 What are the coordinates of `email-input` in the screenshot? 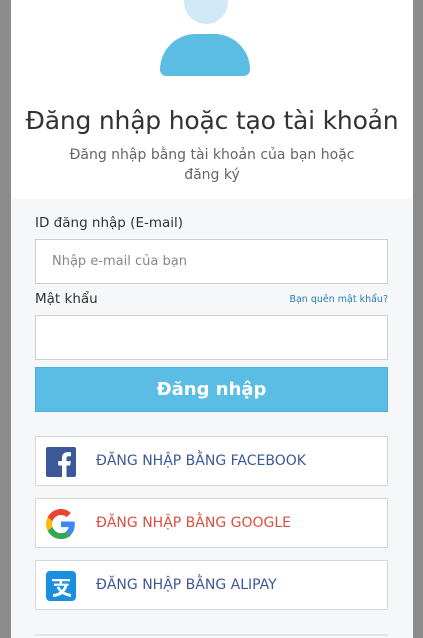 It's located at (211, 261).